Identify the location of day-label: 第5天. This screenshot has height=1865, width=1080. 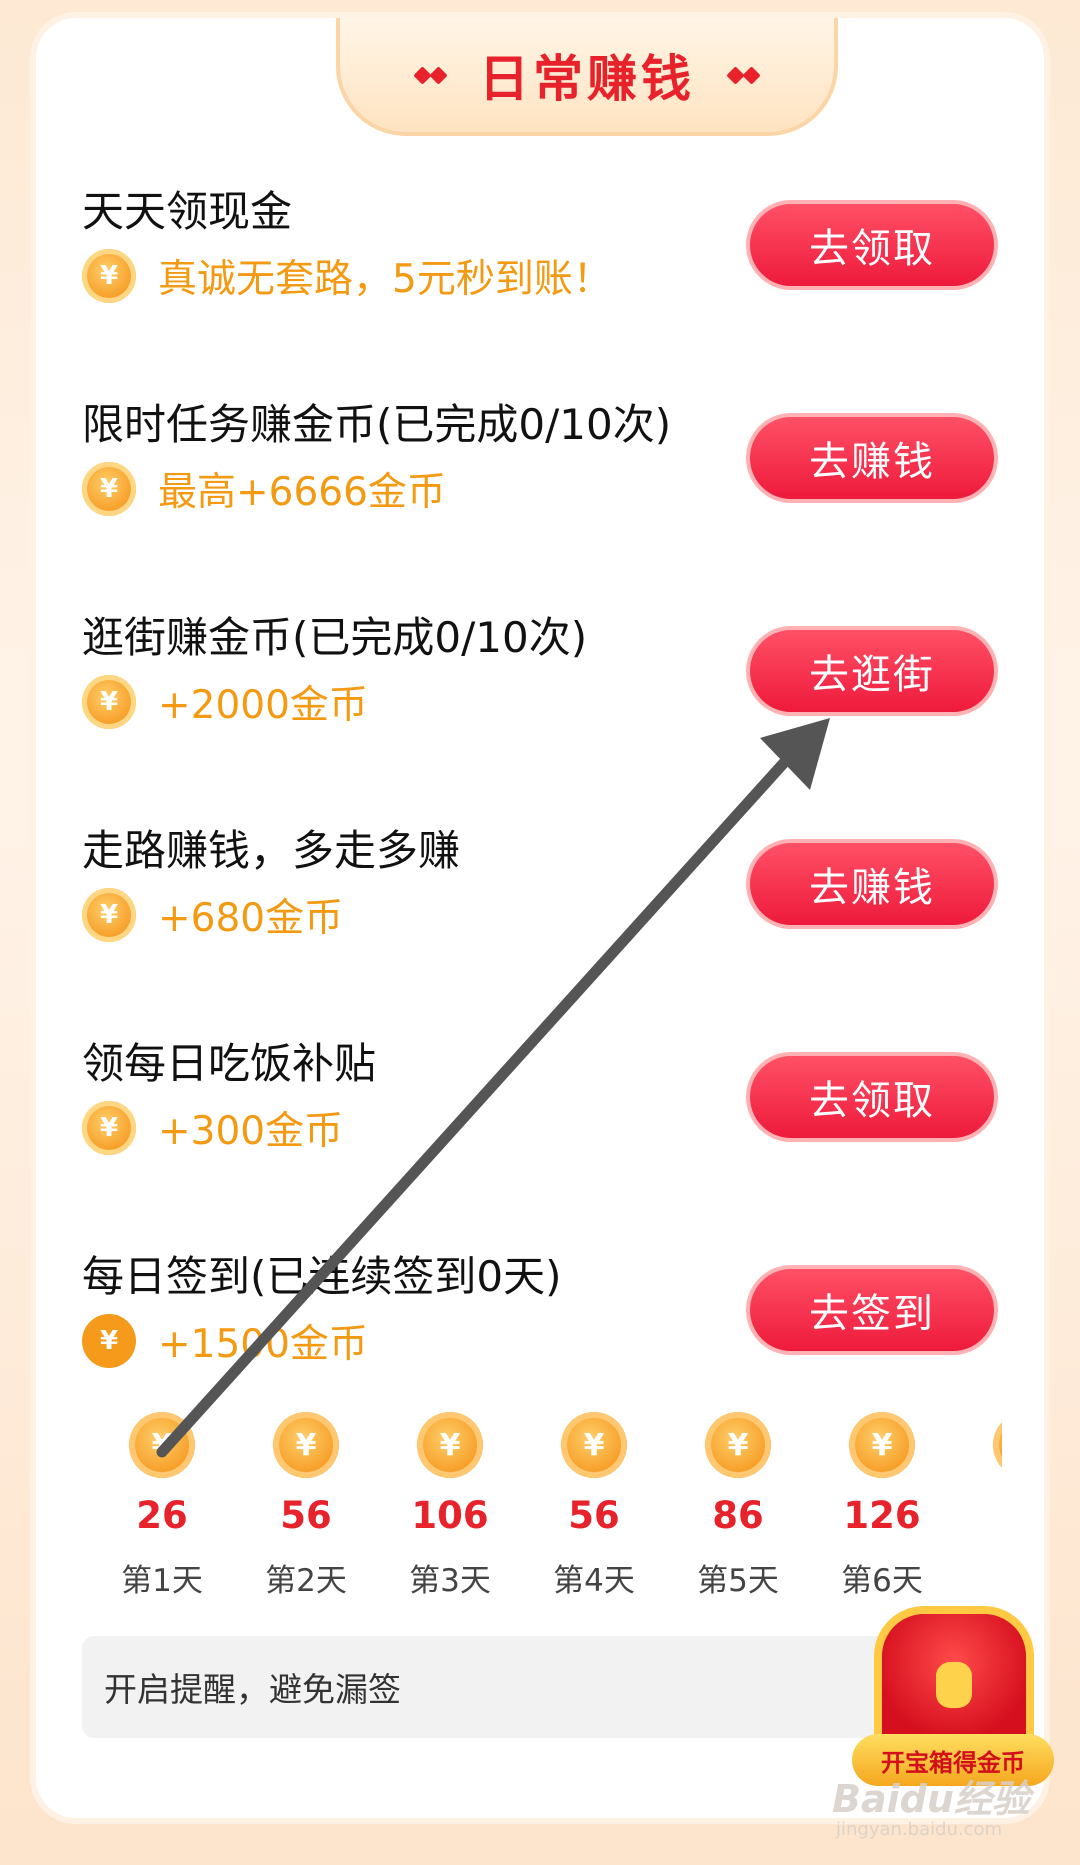
(738, 1581).